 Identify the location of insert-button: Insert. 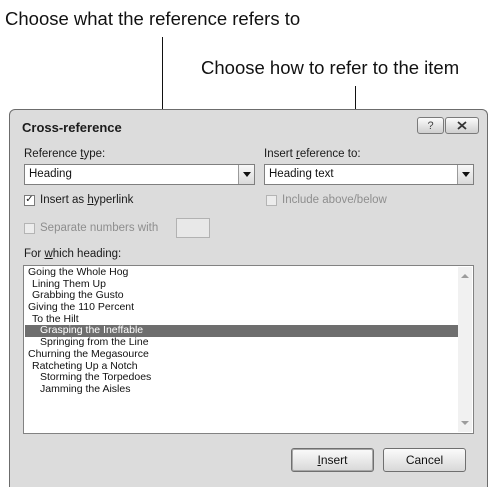
(332, 460).